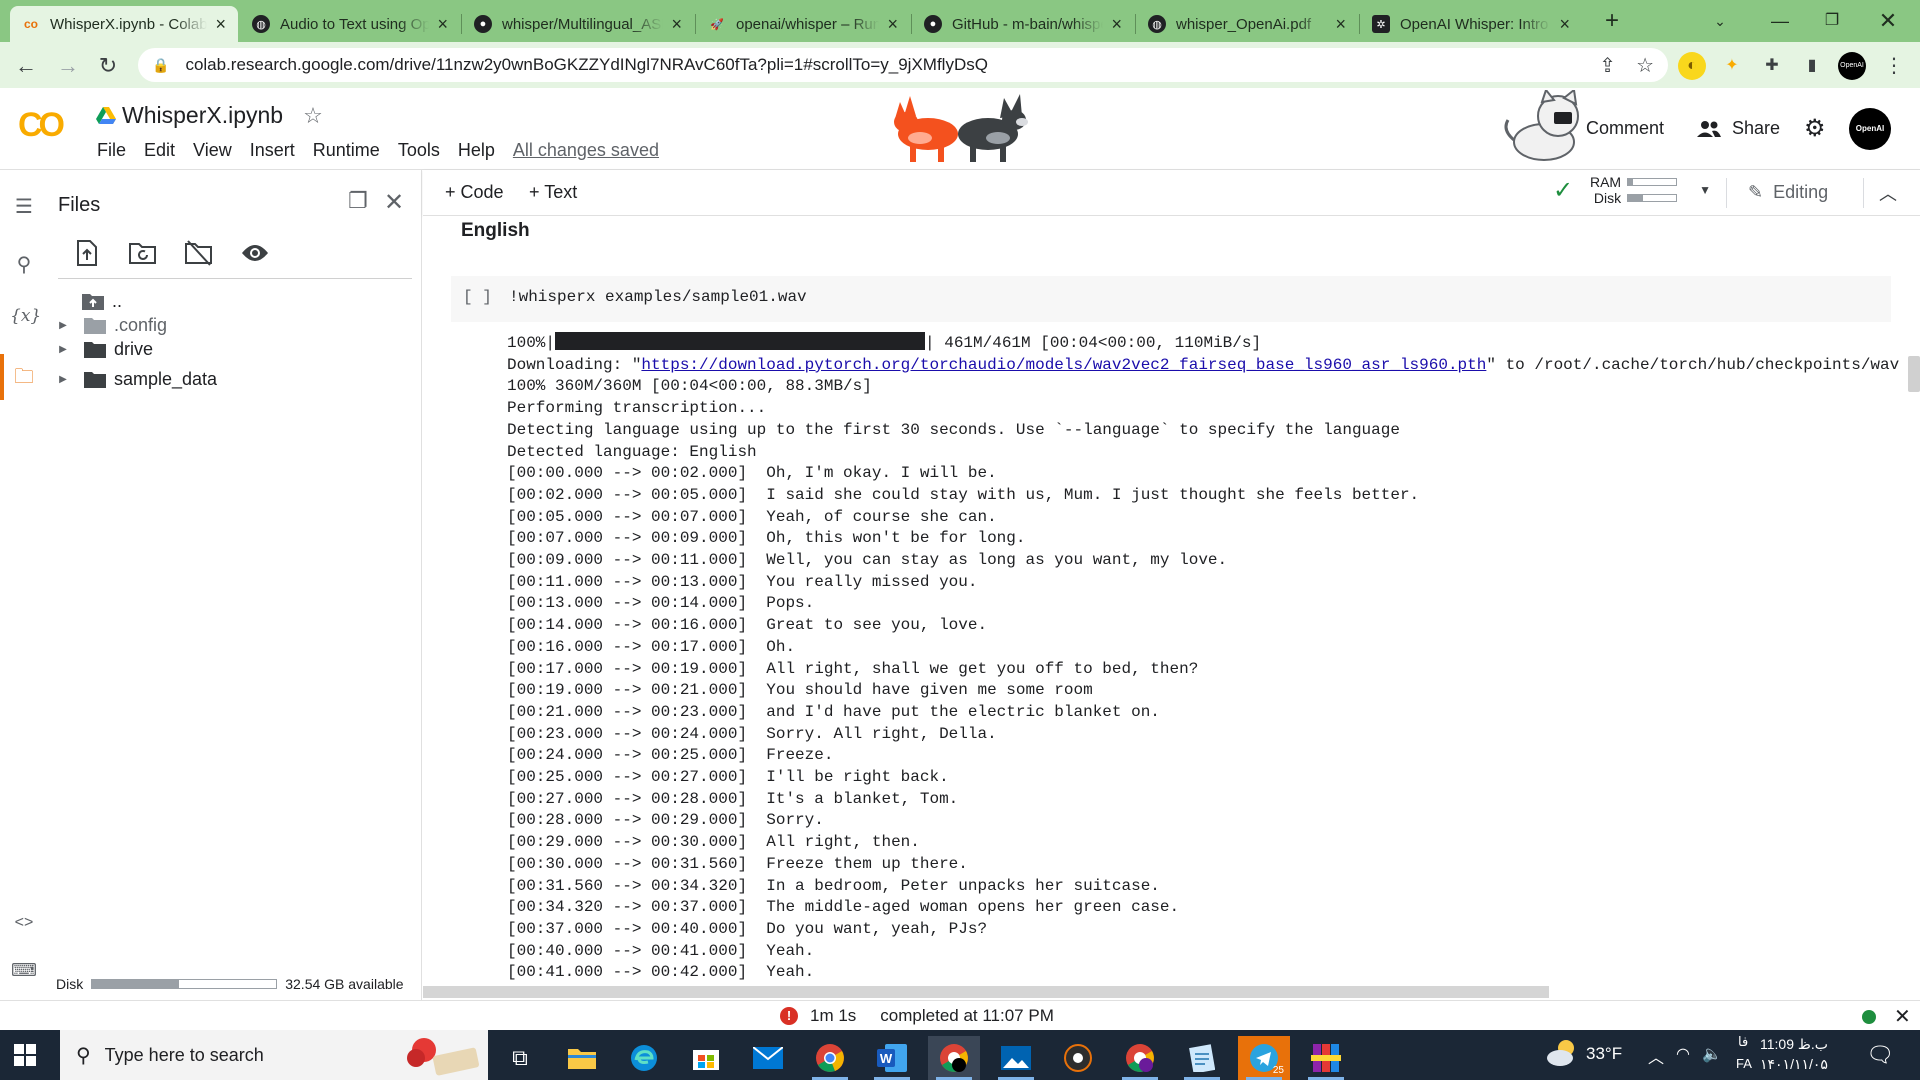 Image resolution: width=1920 pixels, height=1080 pixels. What do you see at coordinates (768, 1058) in the screenshot?
I see `mail-icon` at bounding box center [768, 1058].